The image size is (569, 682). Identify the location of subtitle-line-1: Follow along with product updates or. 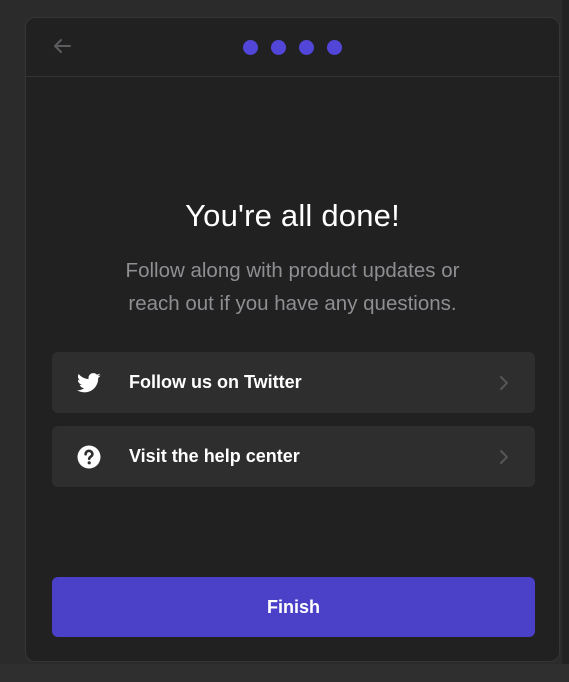
(292, 270).